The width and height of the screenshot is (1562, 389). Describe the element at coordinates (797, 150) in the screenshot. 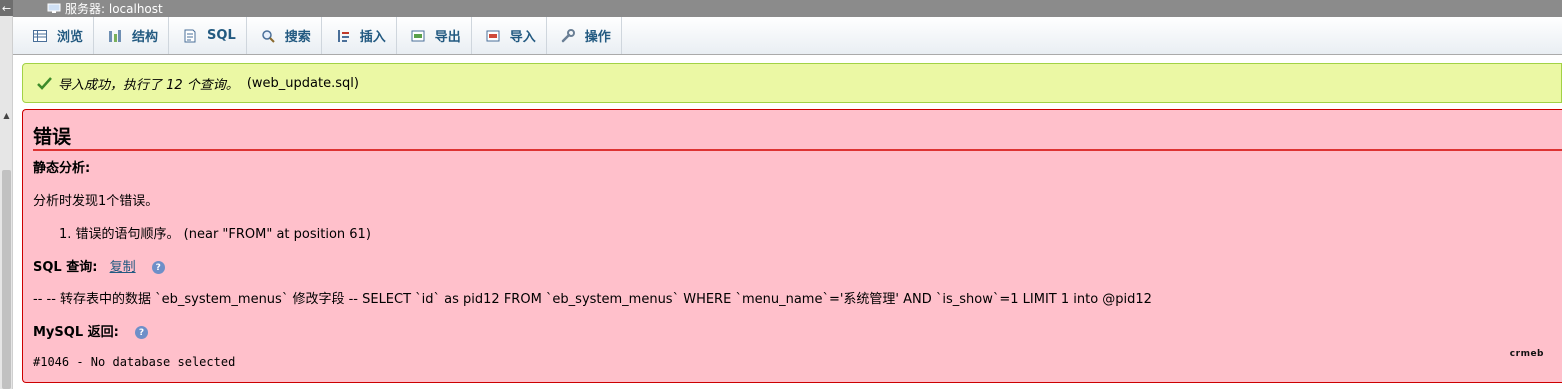

I see `error-divider` at that location.